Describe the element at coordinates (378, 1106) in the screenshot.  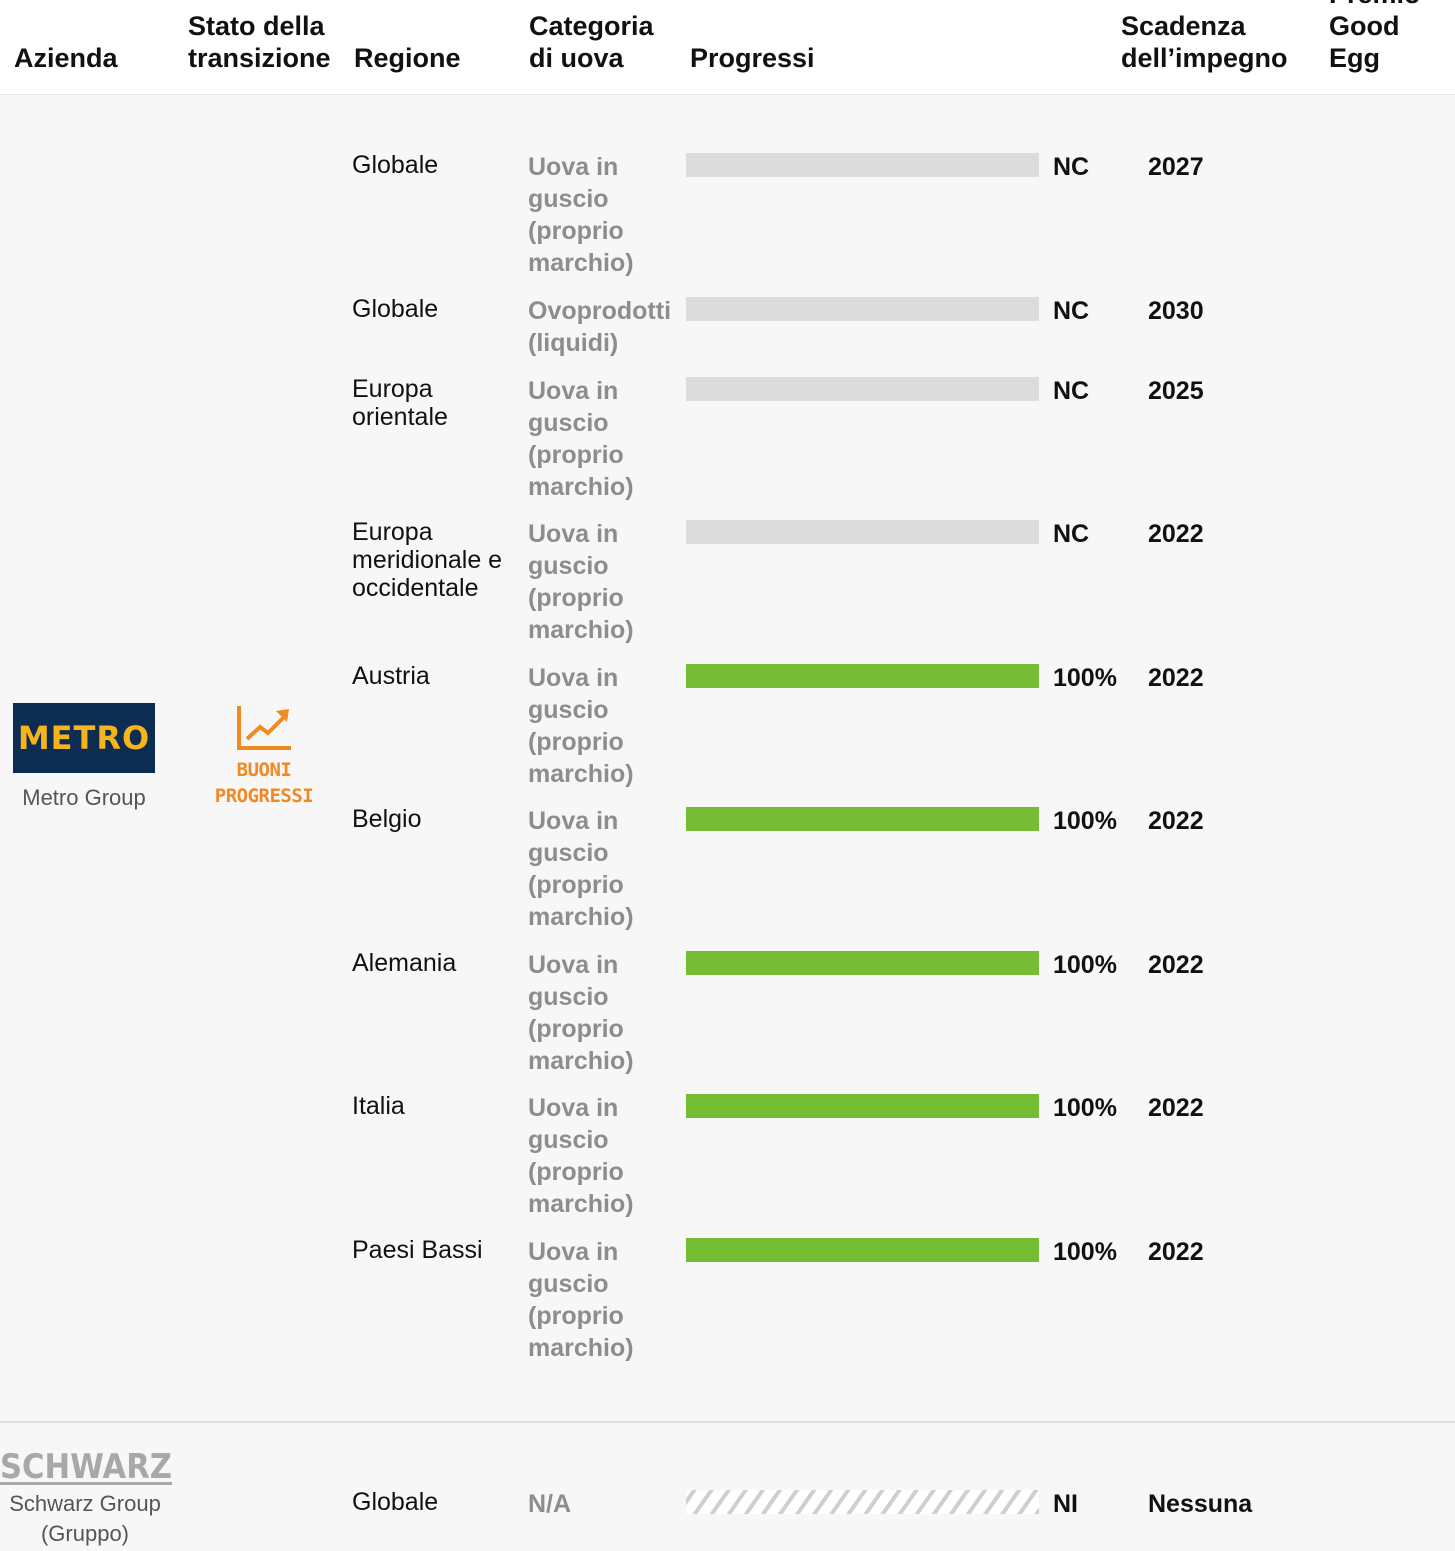
I see `region-cell: Italia` at that location.